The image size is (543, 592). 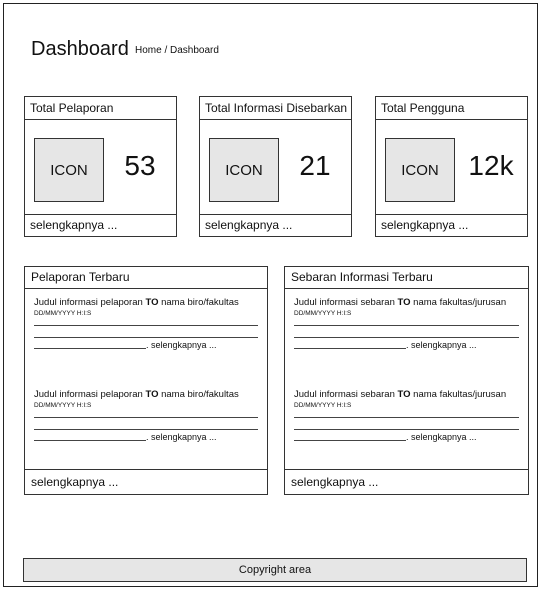 What do you see at coordinates (451, 108) in the screenshot?
I see `stat-card-title: Total Pengguna` at bounding box center [451, 108].